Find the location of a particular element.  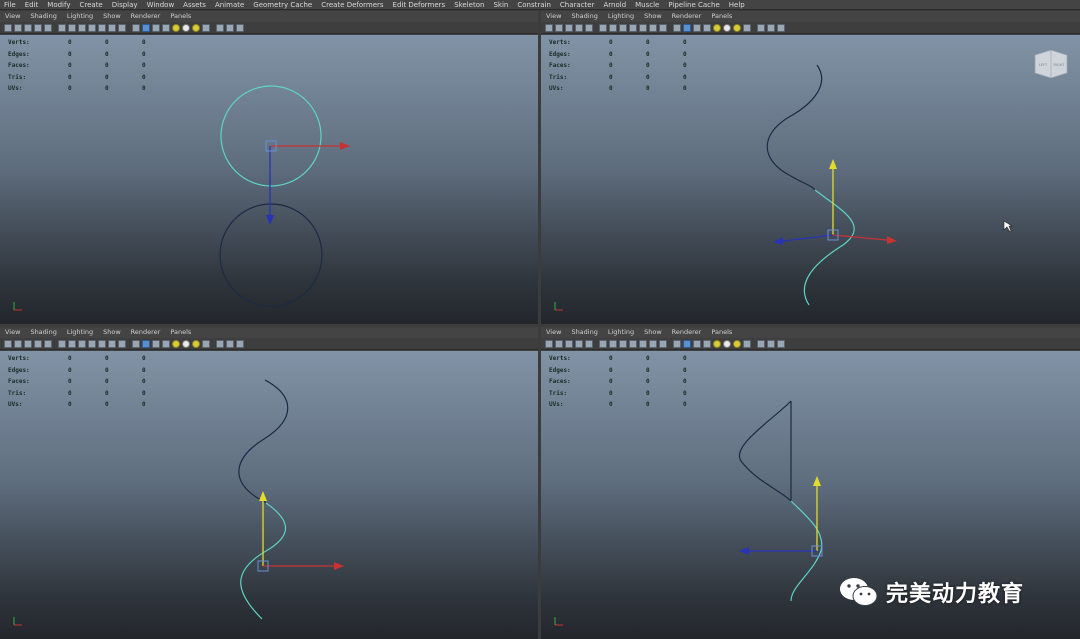

menu-create-deformers: Create Deformers is located at coordinates (352, 4).